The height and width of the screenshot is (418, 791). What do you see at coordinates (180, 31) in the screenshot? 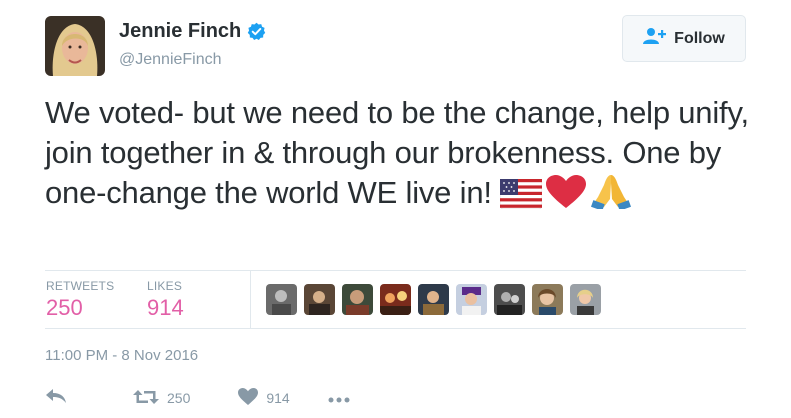
I see `author-name-text: Jennie Finch` at bounding box center [180, 31].